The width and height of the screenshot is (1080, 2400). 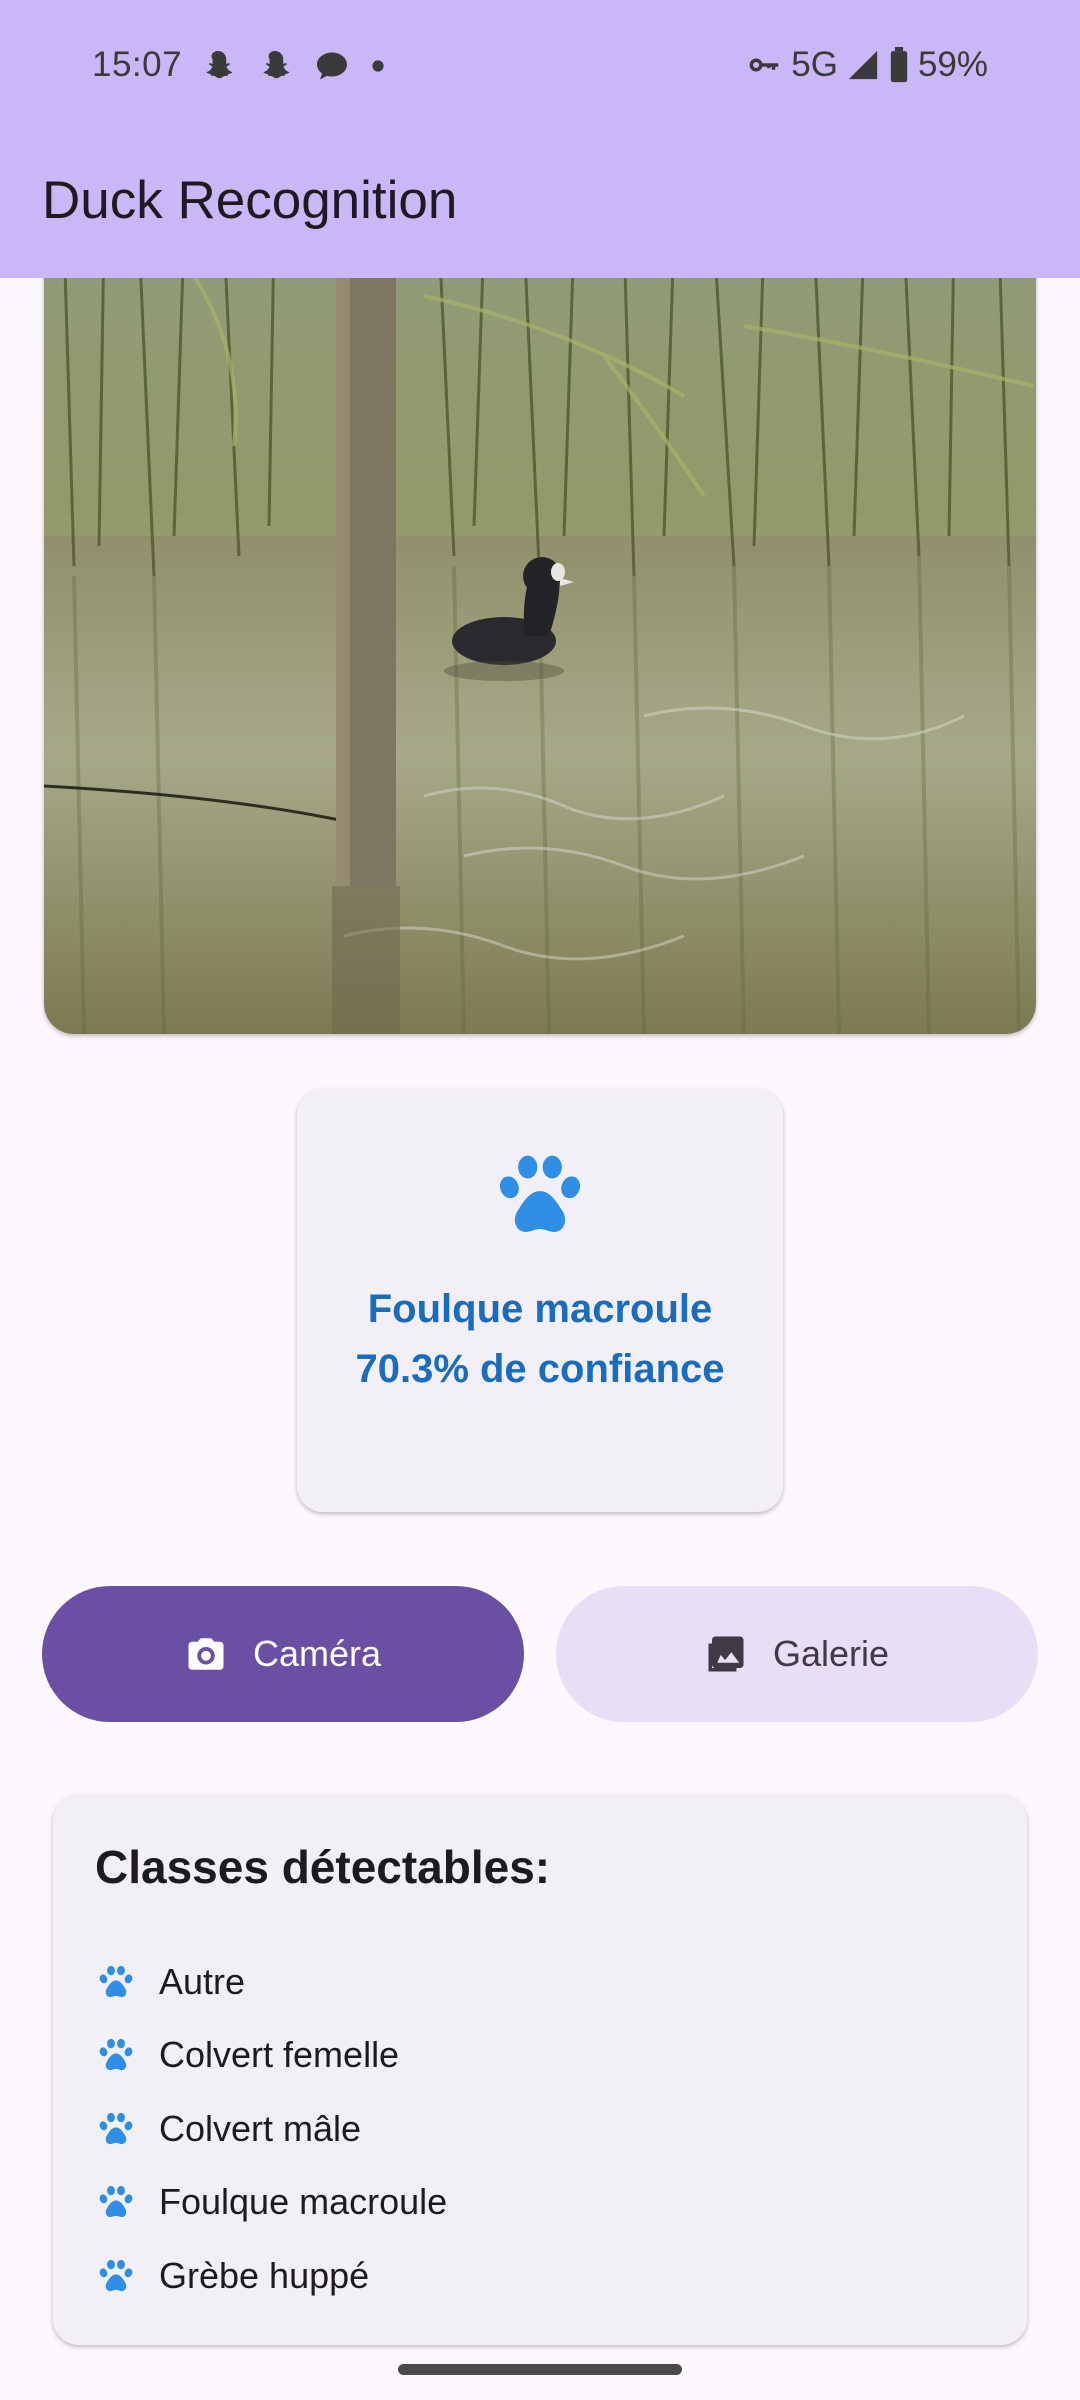 I want to click on list-item: Foulque macroule, so click(x=272, y=2203).